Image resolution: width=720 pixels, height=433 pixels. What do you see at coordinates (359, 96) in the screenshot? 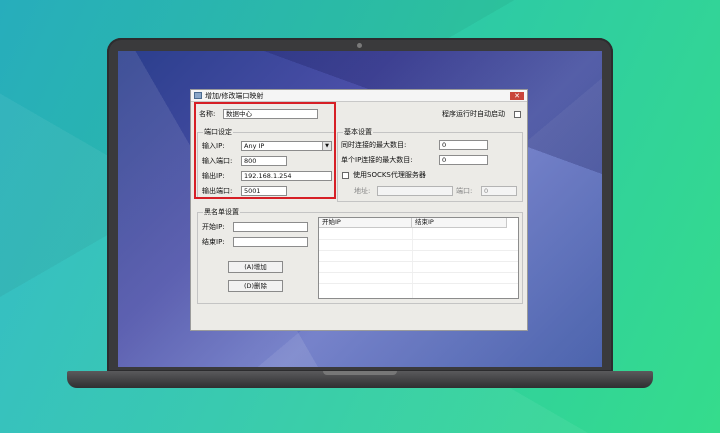
I see `title-bar: 增加/修改端口映射 ✕` at bounding box center [359, 96].